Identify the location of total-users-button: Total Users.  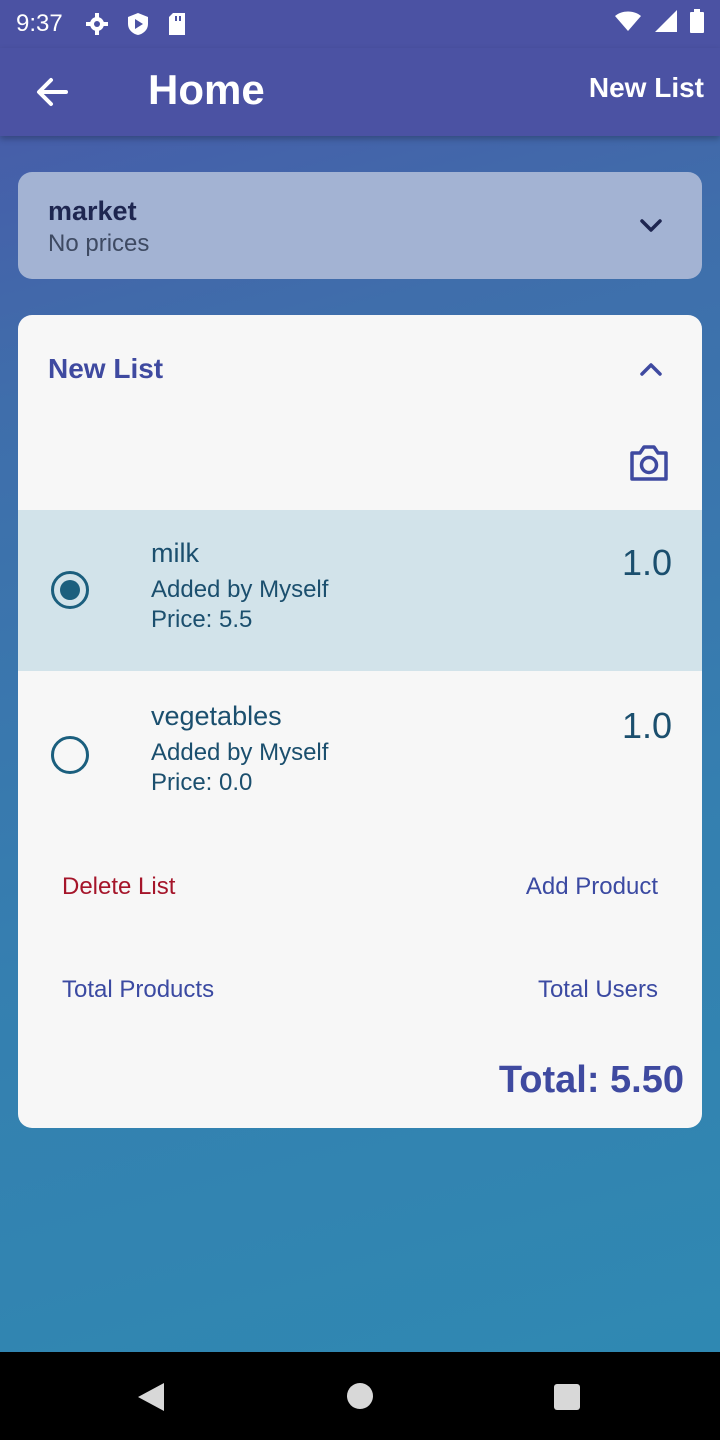
(598, 990).